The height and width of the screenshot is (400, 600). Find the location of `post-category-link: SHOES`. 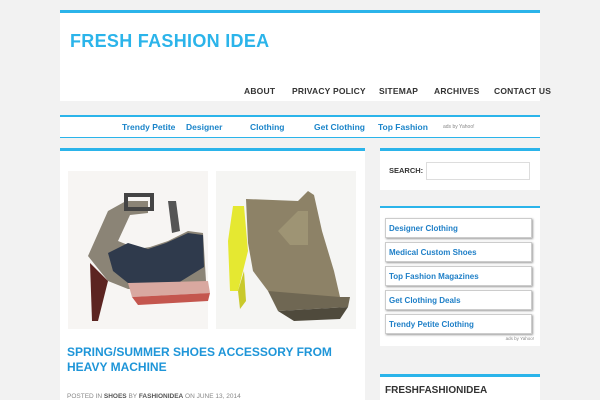

post-category-link: SHOES is located at coordinates (115, 396).